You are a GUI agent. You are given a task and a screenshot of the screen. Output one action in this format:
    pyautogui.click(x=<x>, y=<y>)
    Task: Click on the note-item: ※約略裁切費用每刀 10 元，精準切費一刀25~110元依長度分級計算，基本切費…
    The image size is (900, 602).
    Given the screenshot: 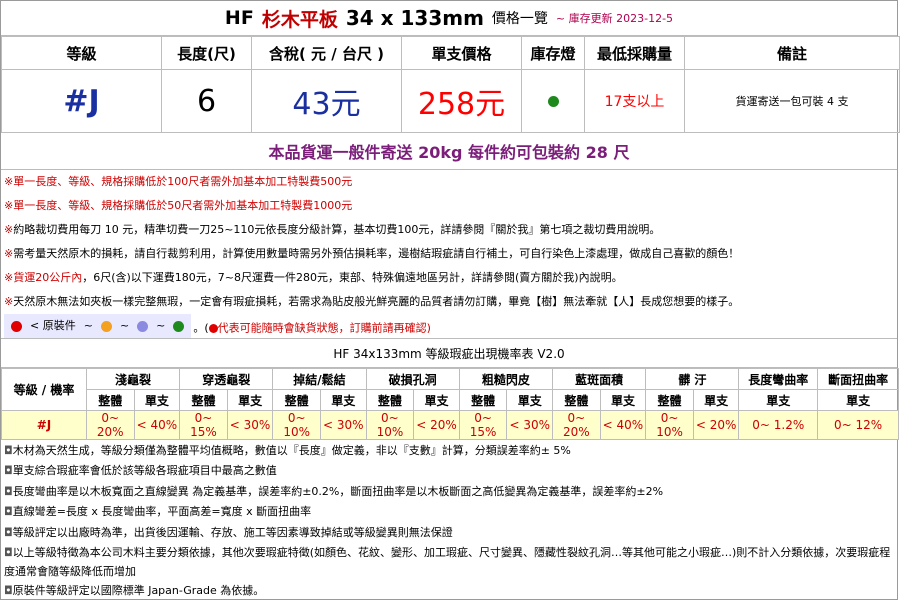 What is the action you would take?
    pyautogui.click(x=449, y=230)
    